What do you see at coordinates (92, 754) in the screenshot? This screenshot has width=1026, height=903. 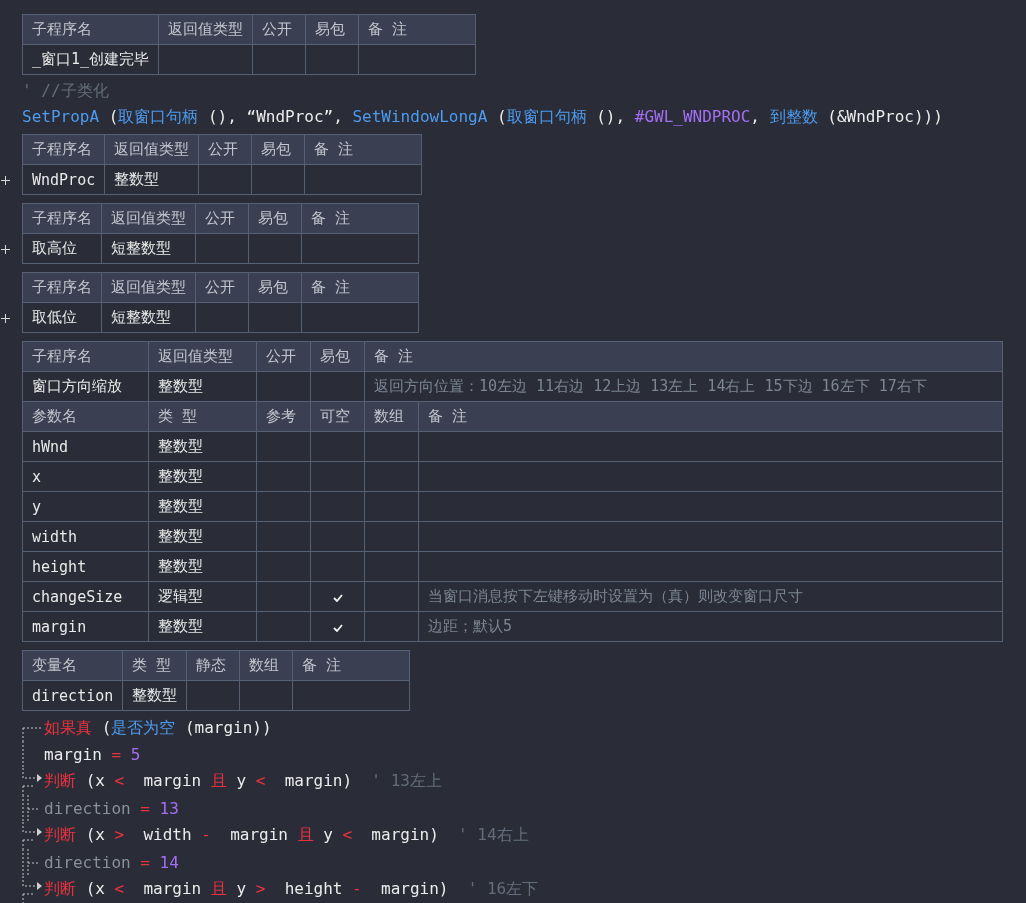 I see `code-line: margin = 5` at bounding box center [92, 754].